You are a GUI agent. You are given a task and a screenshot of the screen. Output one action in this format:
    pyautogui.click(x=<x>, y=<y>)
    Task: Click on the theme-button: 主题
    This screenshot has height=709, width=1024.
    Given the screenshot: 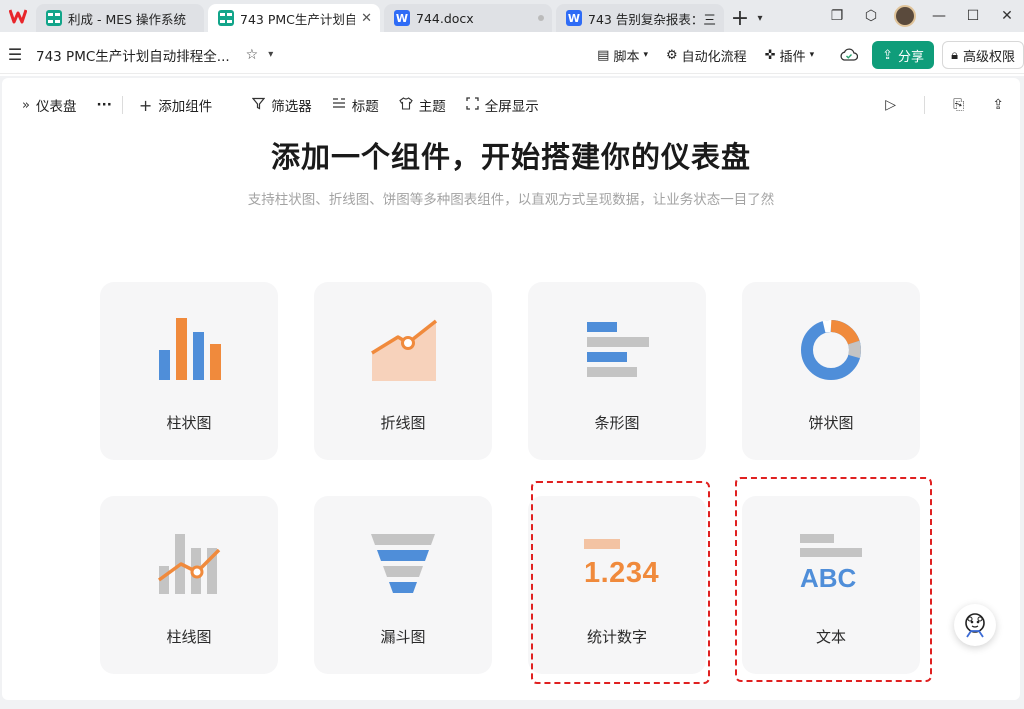 What is the action you would take?
    pyautogui.click(x=422, y=105)
    